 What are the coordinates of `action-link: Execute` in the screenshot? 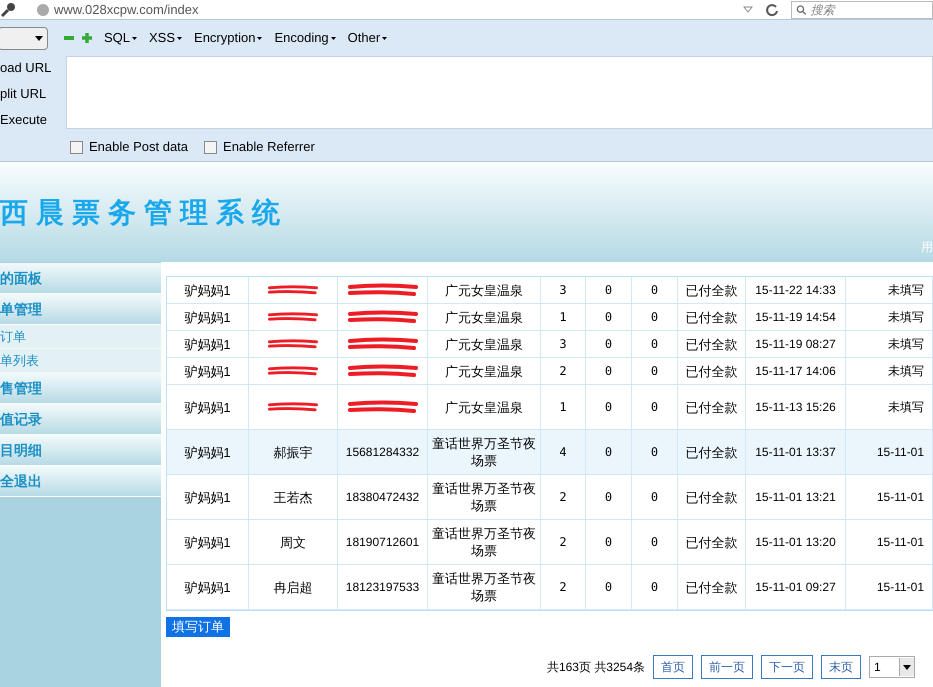 It's located at (33, 119).